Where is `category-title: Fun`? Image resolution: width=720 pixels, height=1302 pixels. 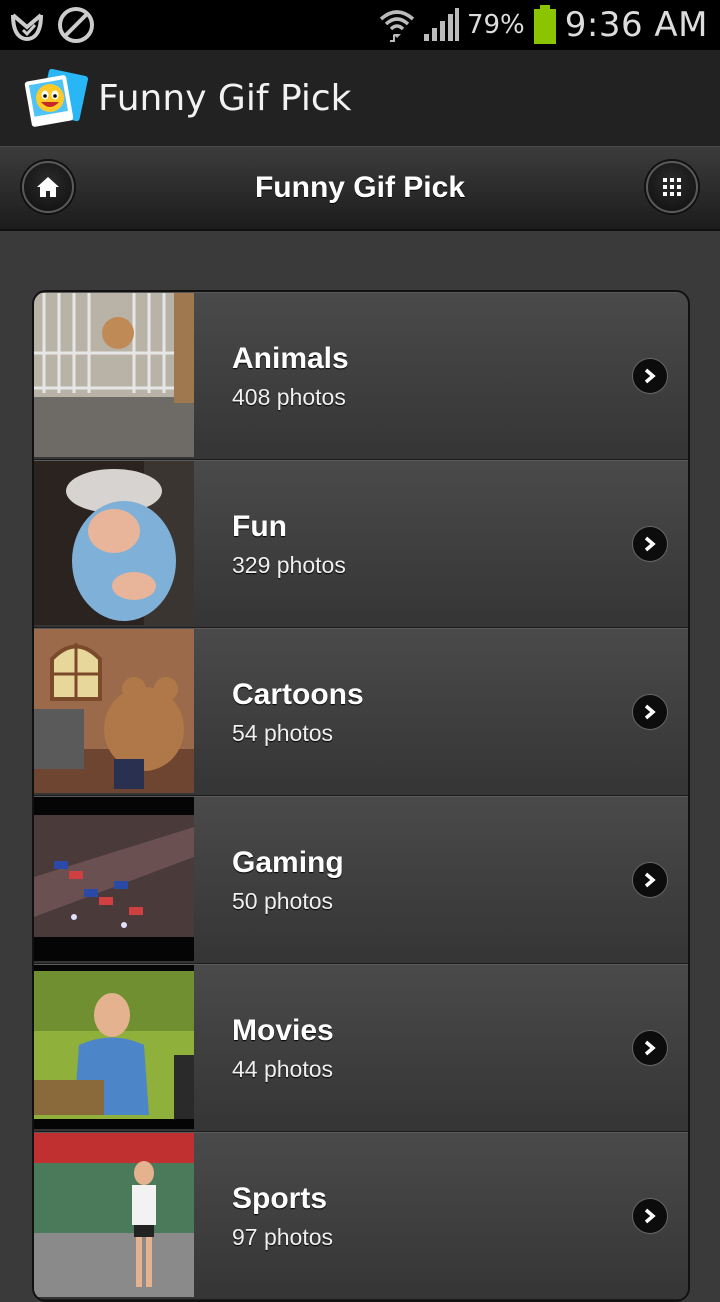 category-title: Fun is located at coordinates (259, 526).